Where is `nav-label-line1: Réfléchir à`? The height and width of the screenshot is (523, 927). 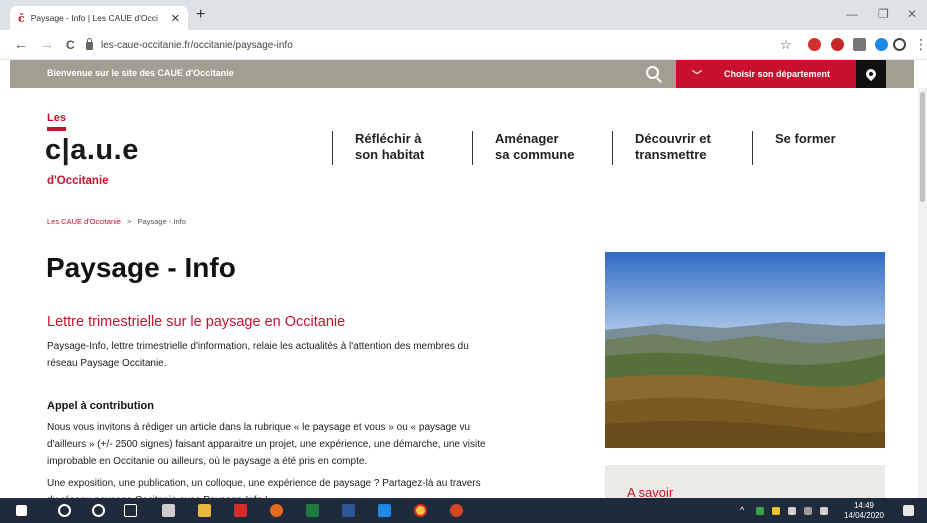
nav-label-line1: Réfléchir à is located at coordinates (388, 138).